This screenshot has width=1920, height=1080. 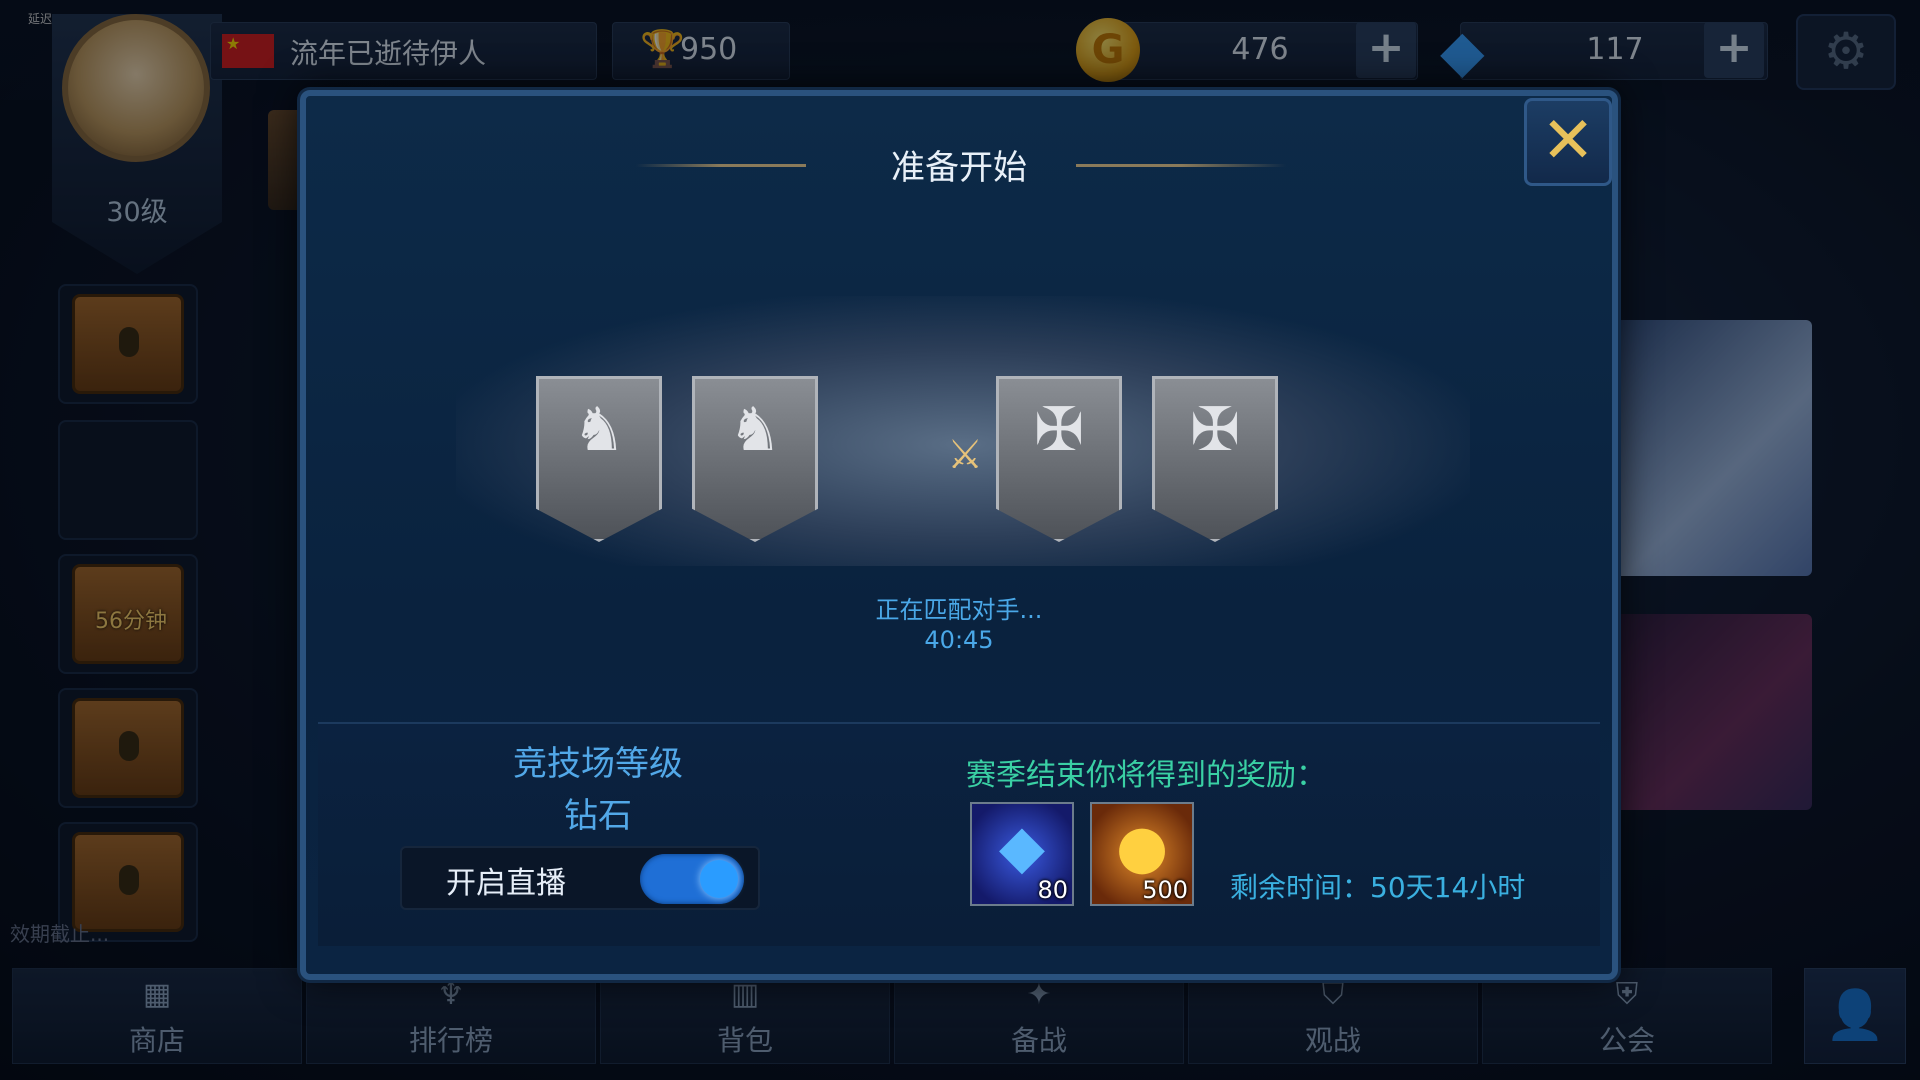 I want to click on dialog-title: 准备开始, so click(x=959, y=168).